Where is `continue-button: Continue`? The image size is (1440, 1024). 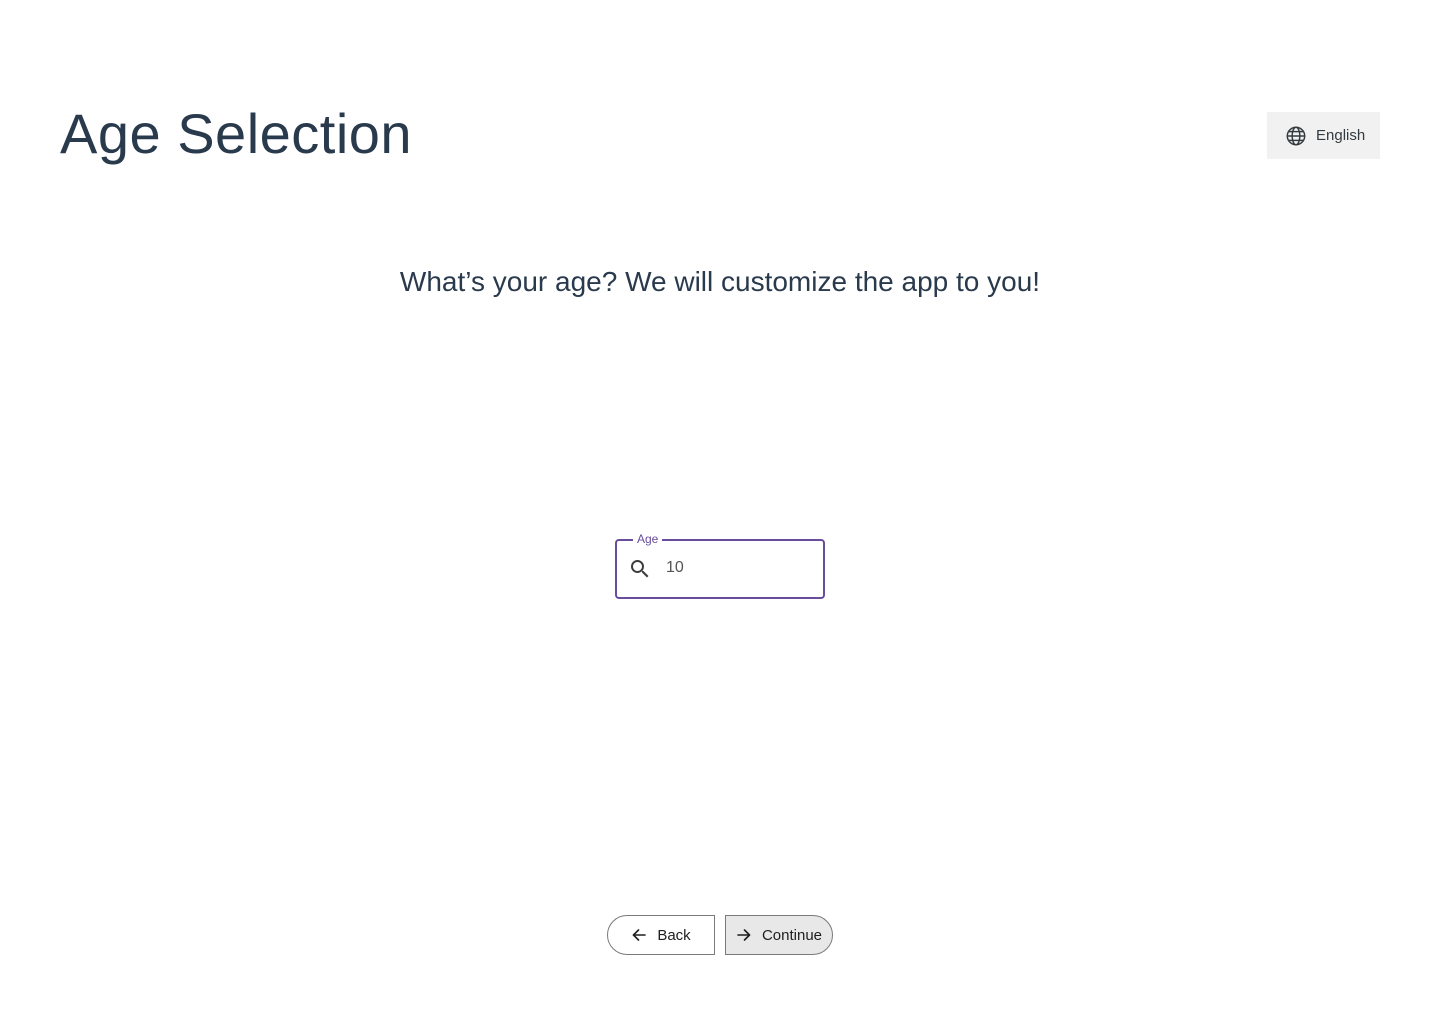
continue-button: Continue is located at coordinates (779, 935).